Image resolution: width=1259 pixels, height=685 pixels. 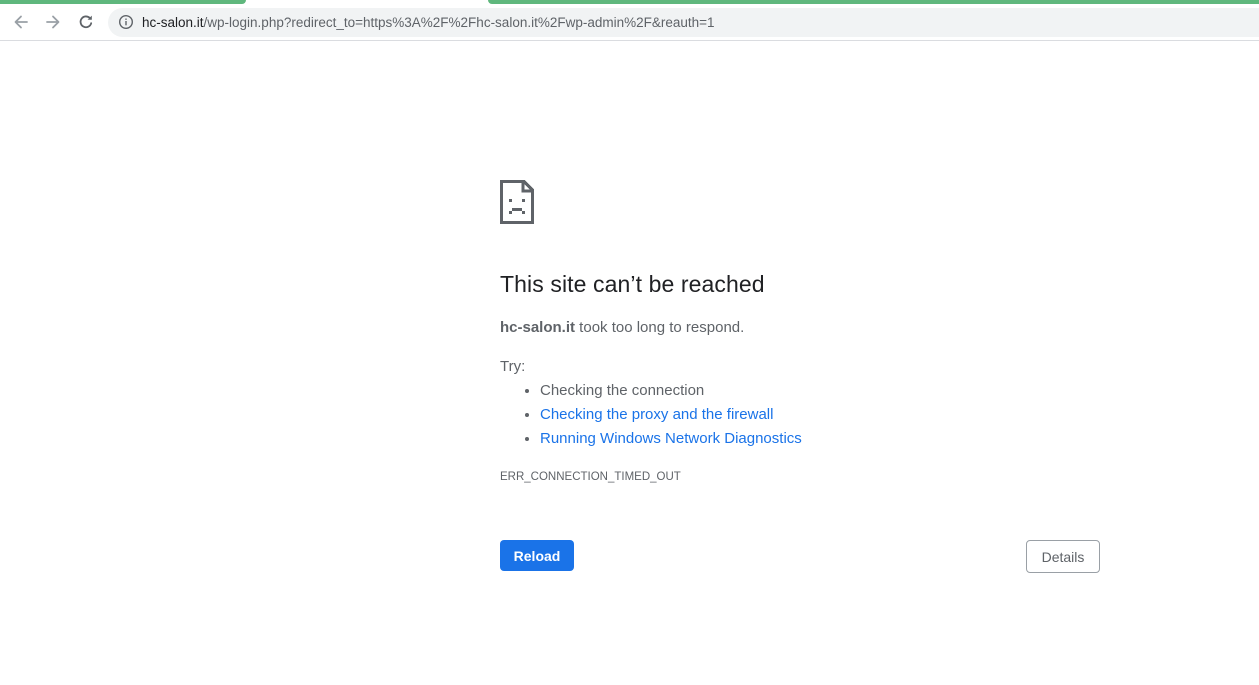 I want to click on back-button, so click(x=21, y=22).